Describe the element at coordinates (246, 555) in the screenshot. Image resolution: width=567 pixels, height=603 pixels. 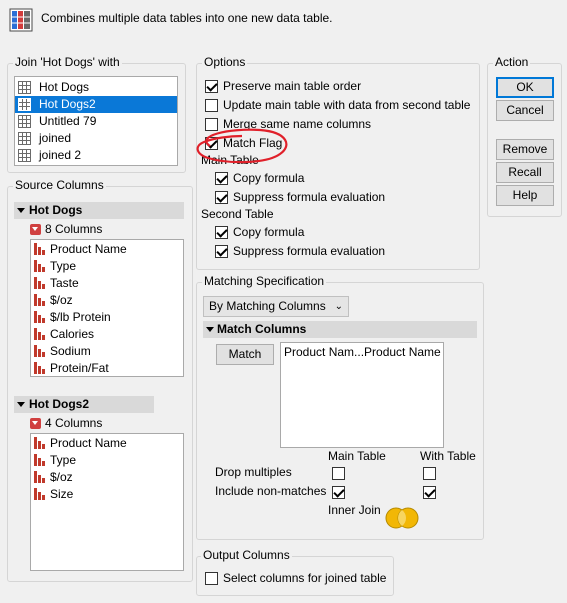
I see `output-columns-title: Output Columns` at that location.